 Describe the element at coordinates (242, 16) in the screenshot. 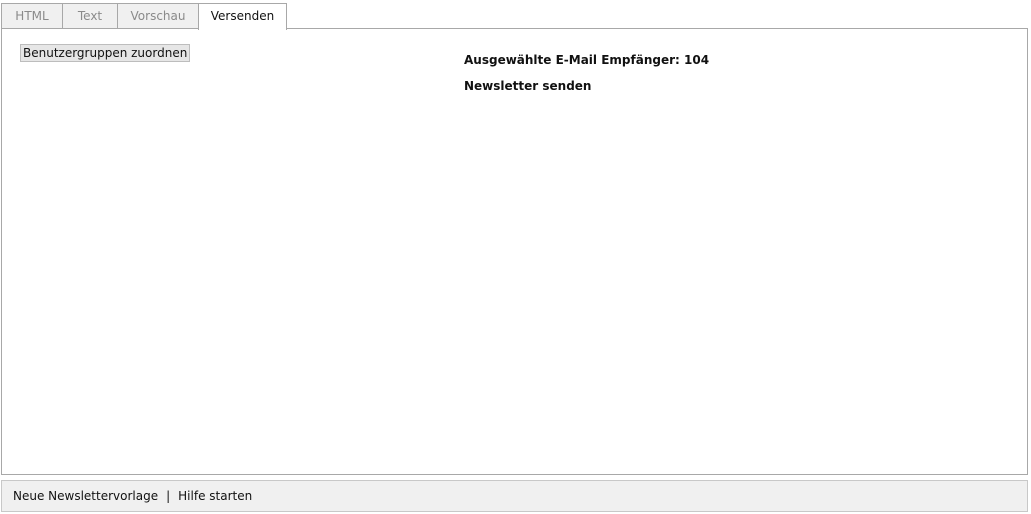

I see `tab-versenden: Versenden` at that location.